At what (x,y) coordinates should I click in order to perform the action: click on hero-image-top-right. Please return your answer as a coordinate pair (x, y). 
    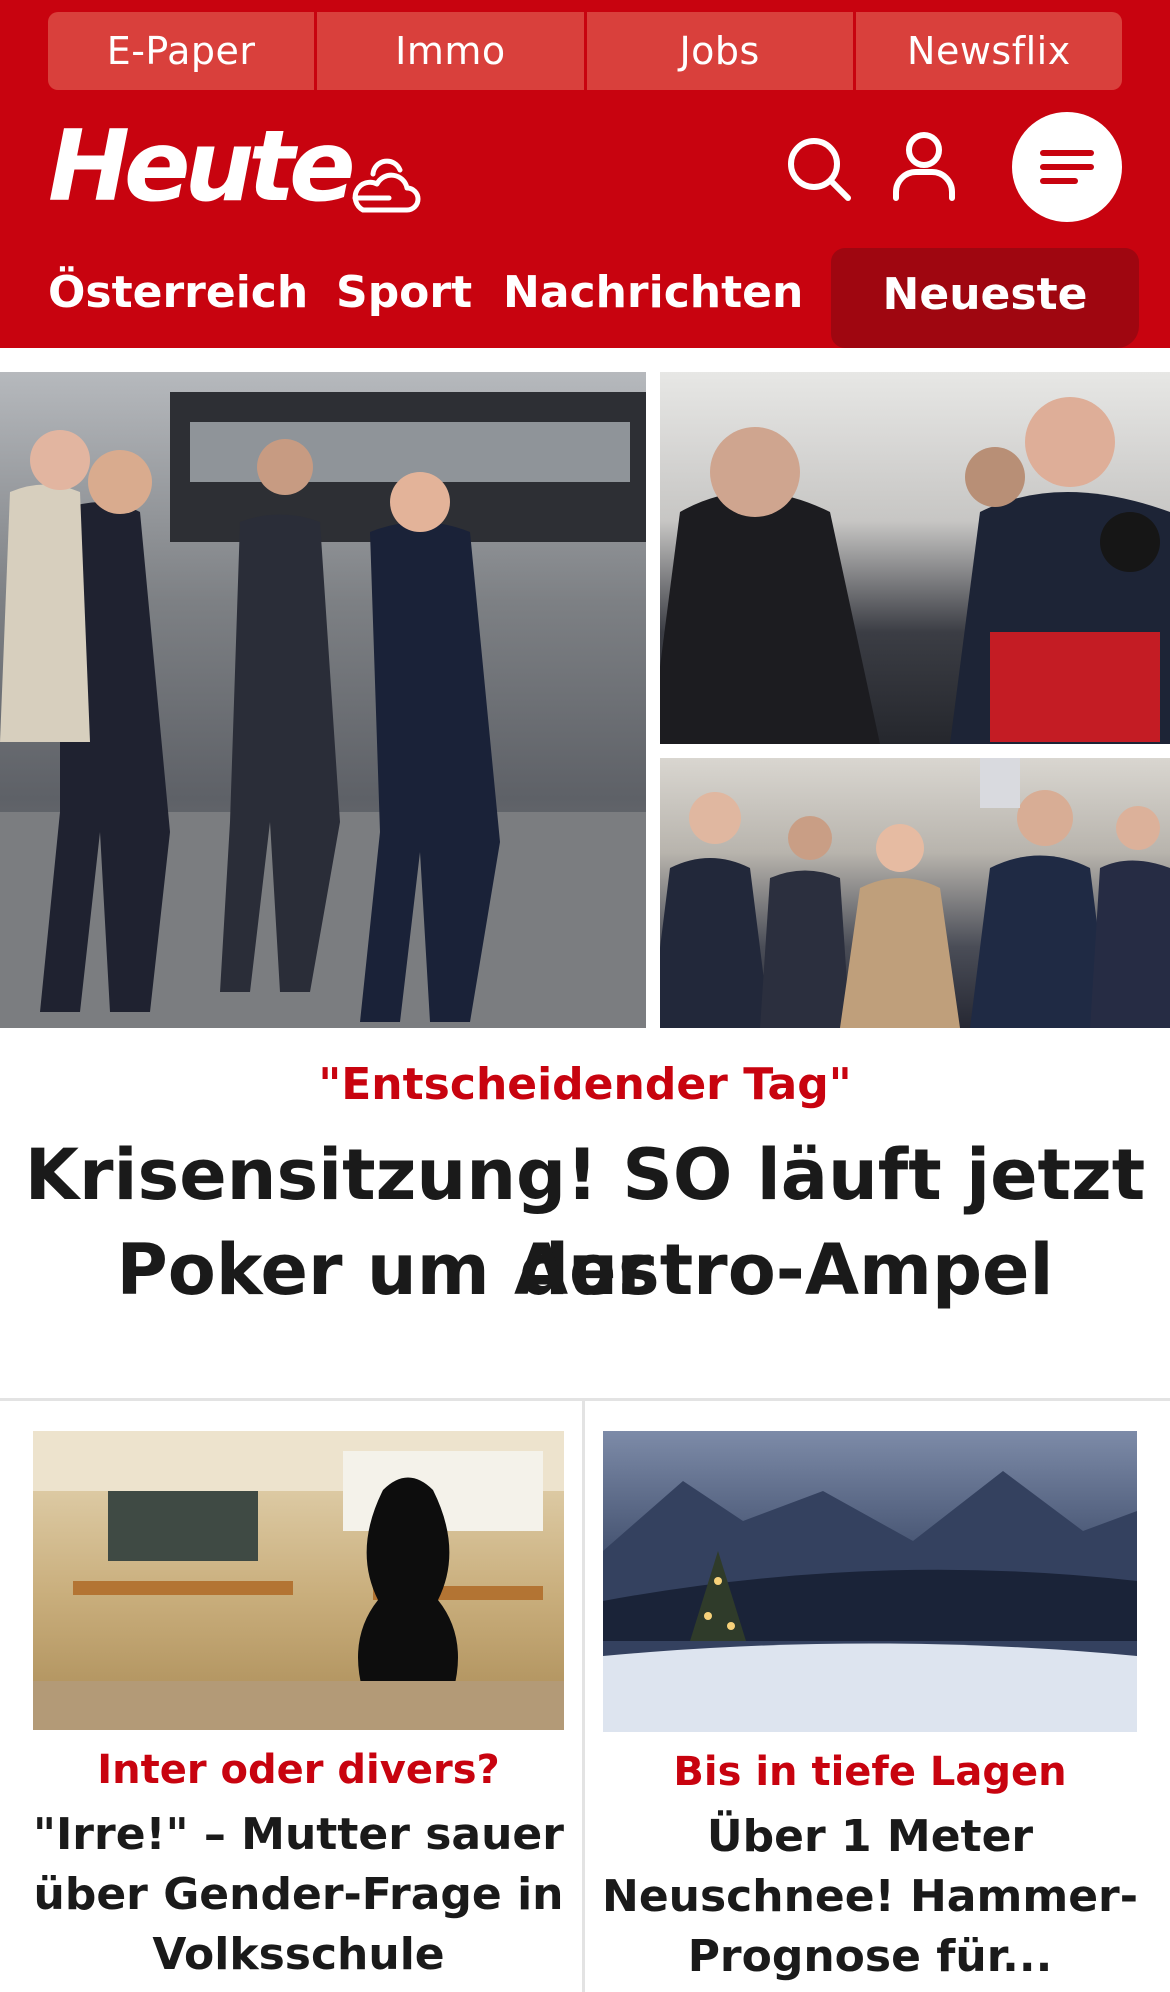
    Looking at the image, I should click on (915, 558).